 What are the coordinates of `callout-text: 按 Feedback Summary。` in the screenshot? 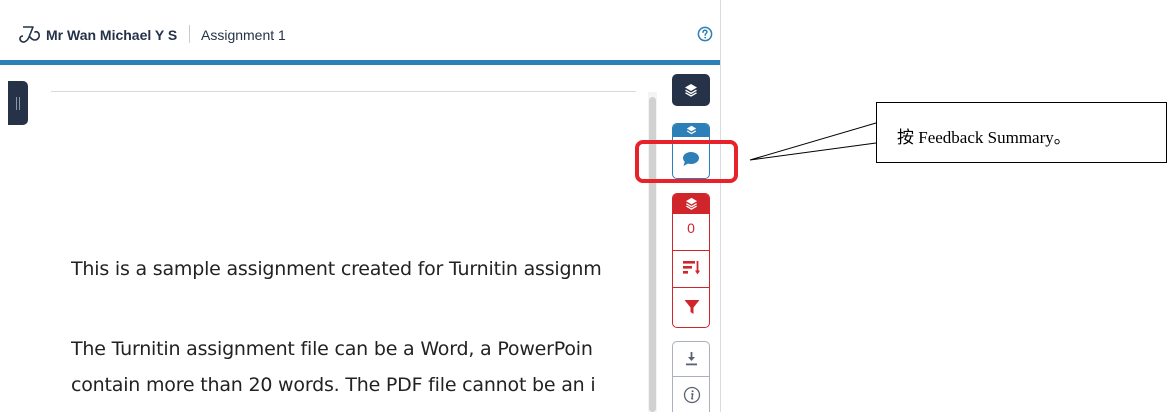 It's located at (984, 137).